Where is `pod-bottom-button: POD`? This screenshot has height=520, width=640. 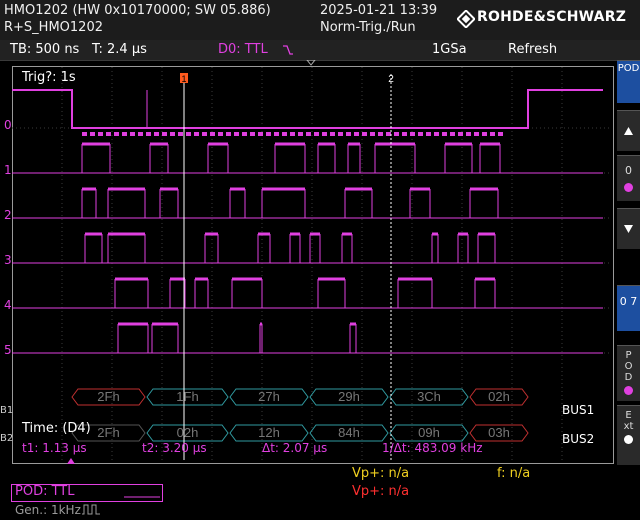 pod-bottom-button: POD is located at coordinates (628, 373).